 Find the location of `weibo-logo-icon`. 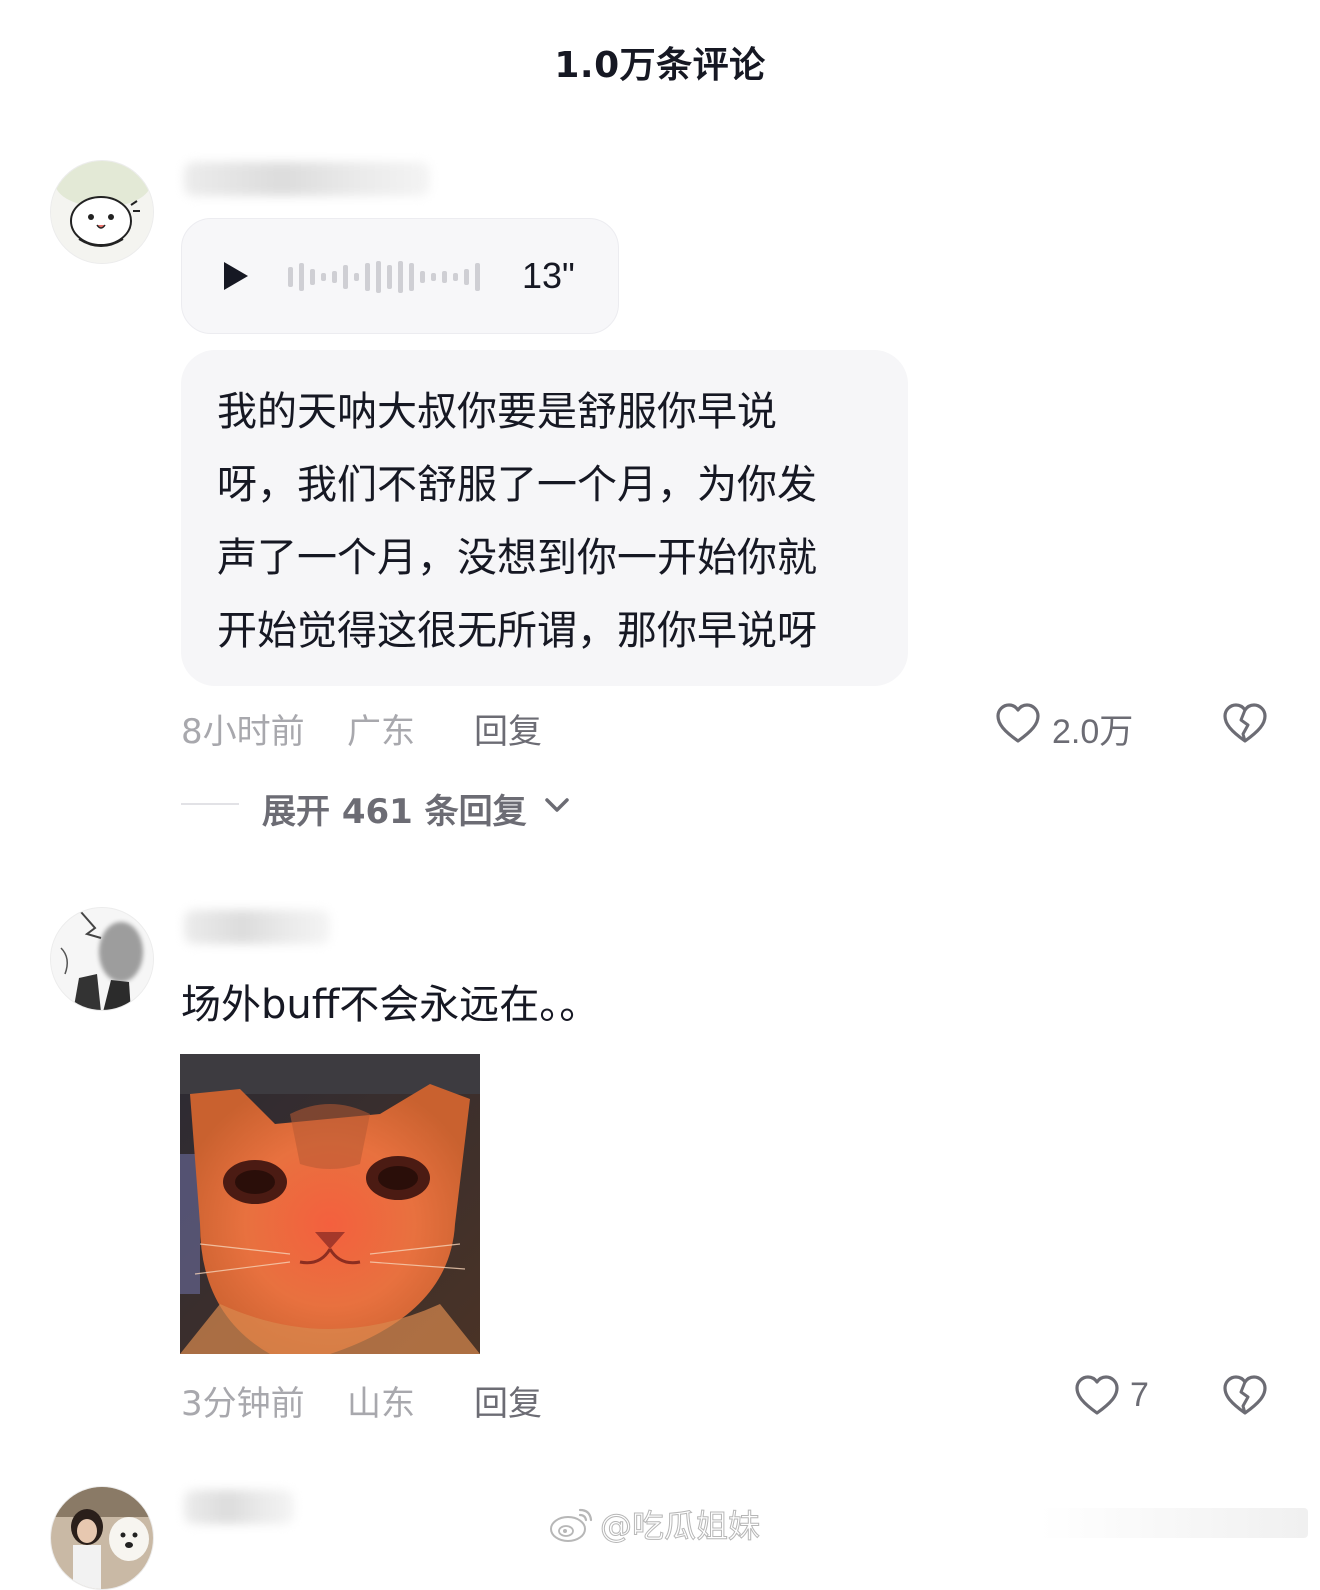

weibo-logo-icon is located at coordinates (571, 1525).